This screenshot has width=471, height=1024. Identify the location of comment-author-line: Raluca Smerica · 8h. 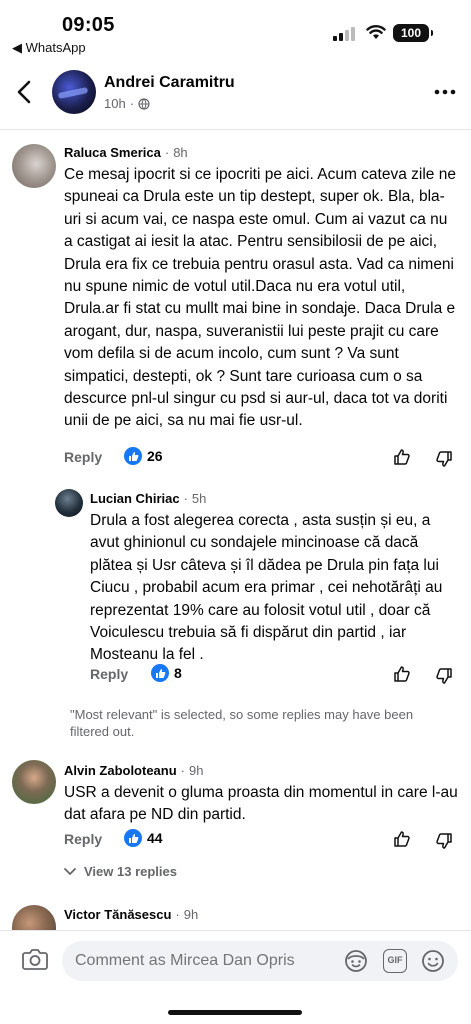
(126, 152).